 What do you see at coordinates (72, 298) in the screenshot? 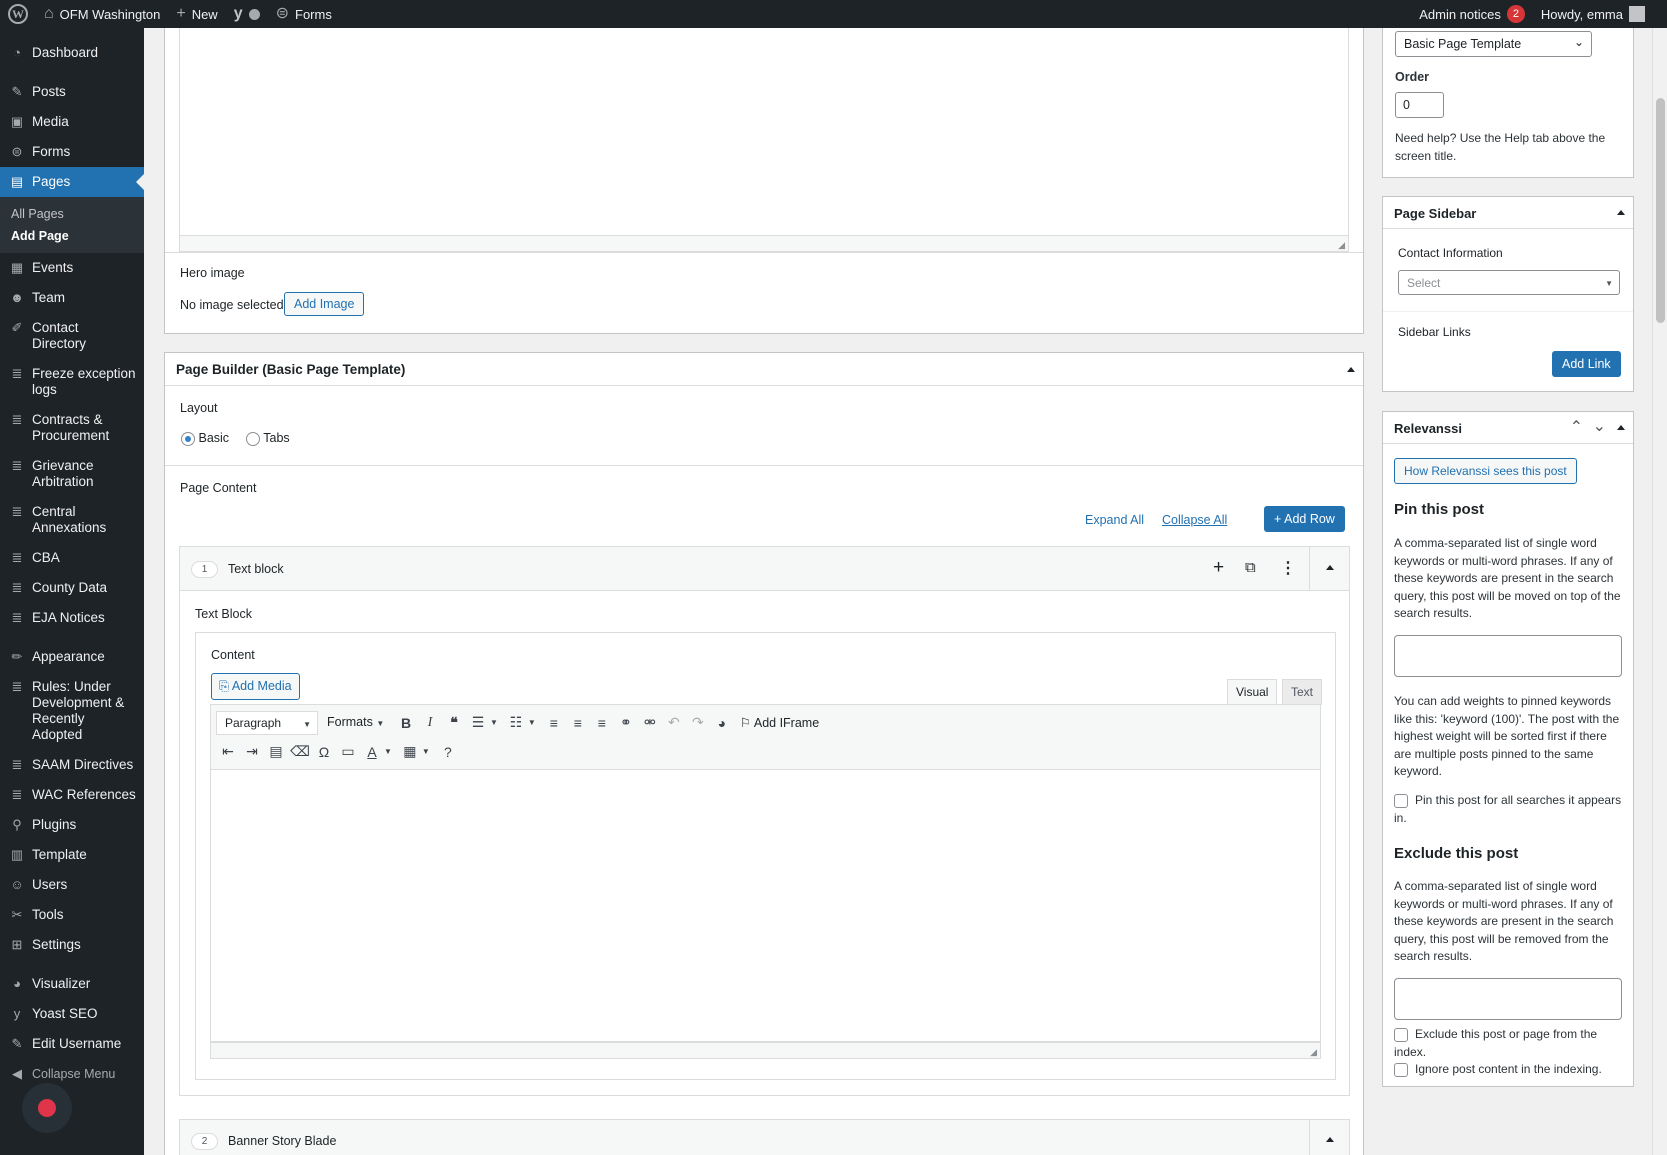
I see `menu-team: ☻ Team` at bounding box center [72, 298].